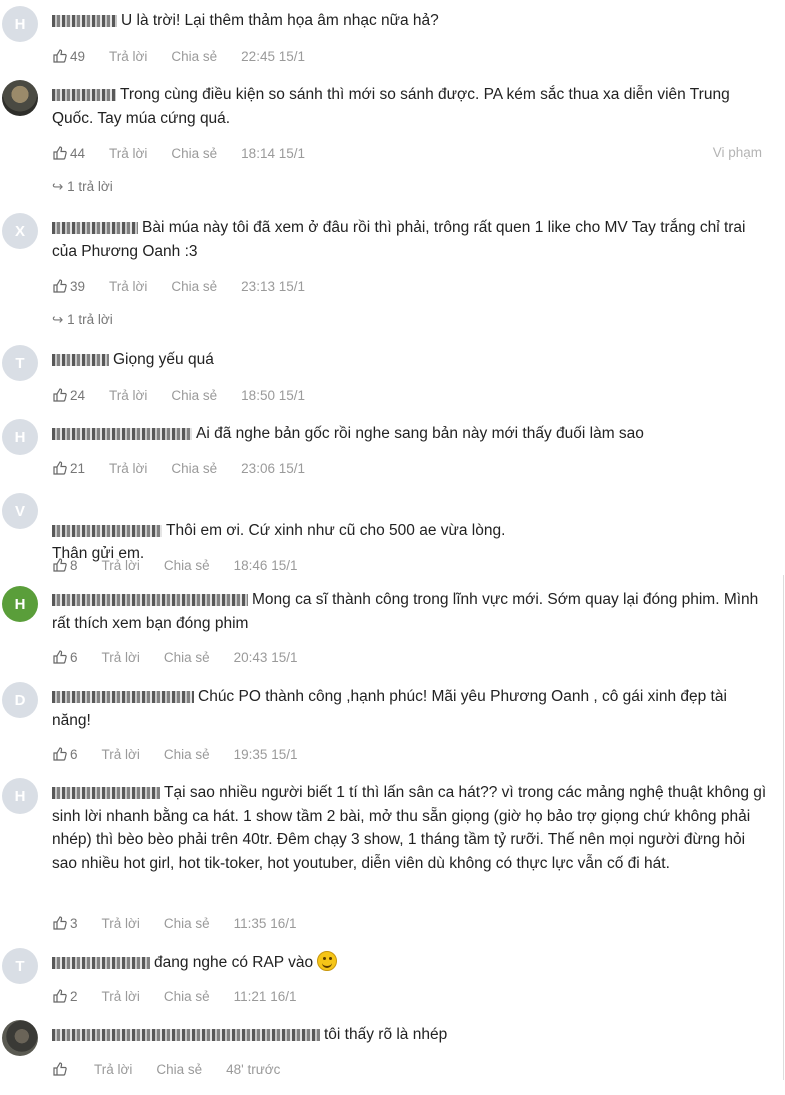 The image size is (785, 1095). What do you see at coordinates (265, 996) in the screenshot?
I see `comment-time: 11:21 16/1` at bounding box center [265, 996].